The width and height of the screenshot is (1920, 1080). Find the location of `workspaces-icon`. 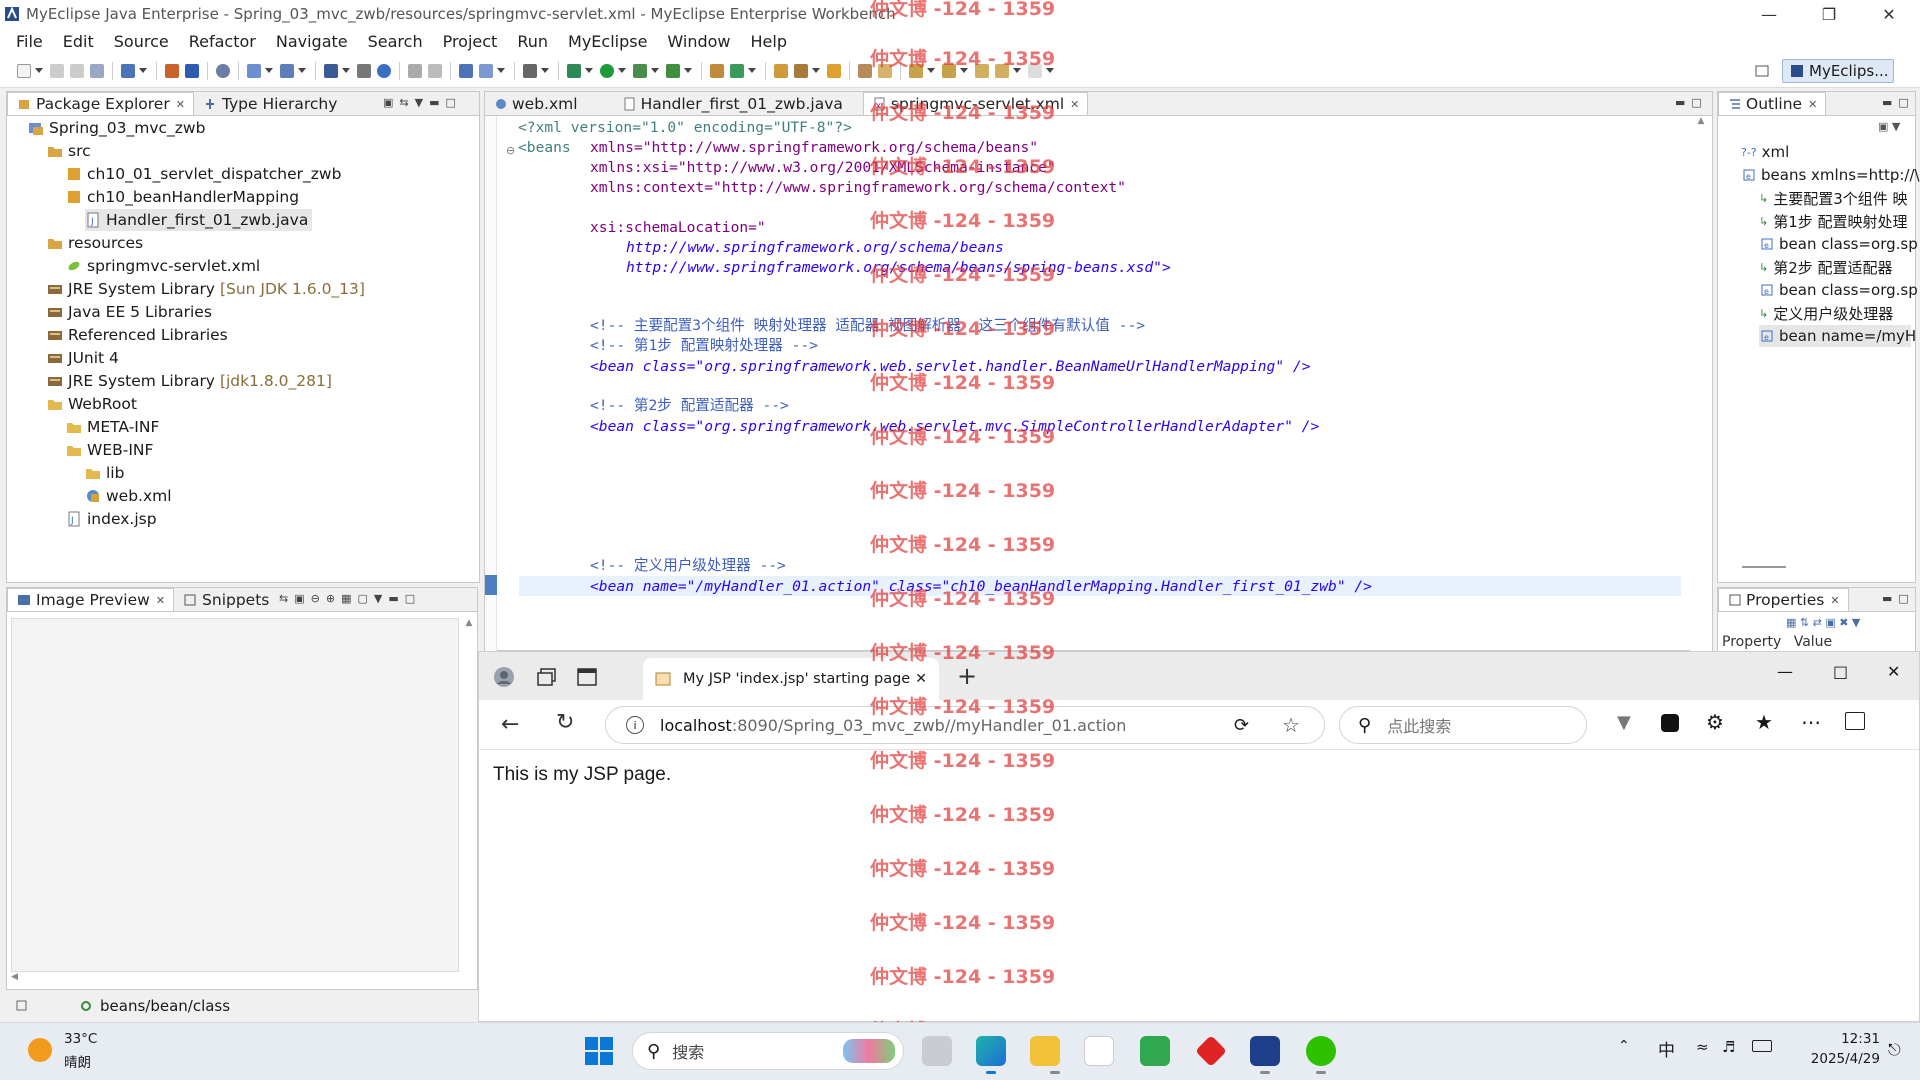

workspaces-icon is located at coordinates (547, 679).